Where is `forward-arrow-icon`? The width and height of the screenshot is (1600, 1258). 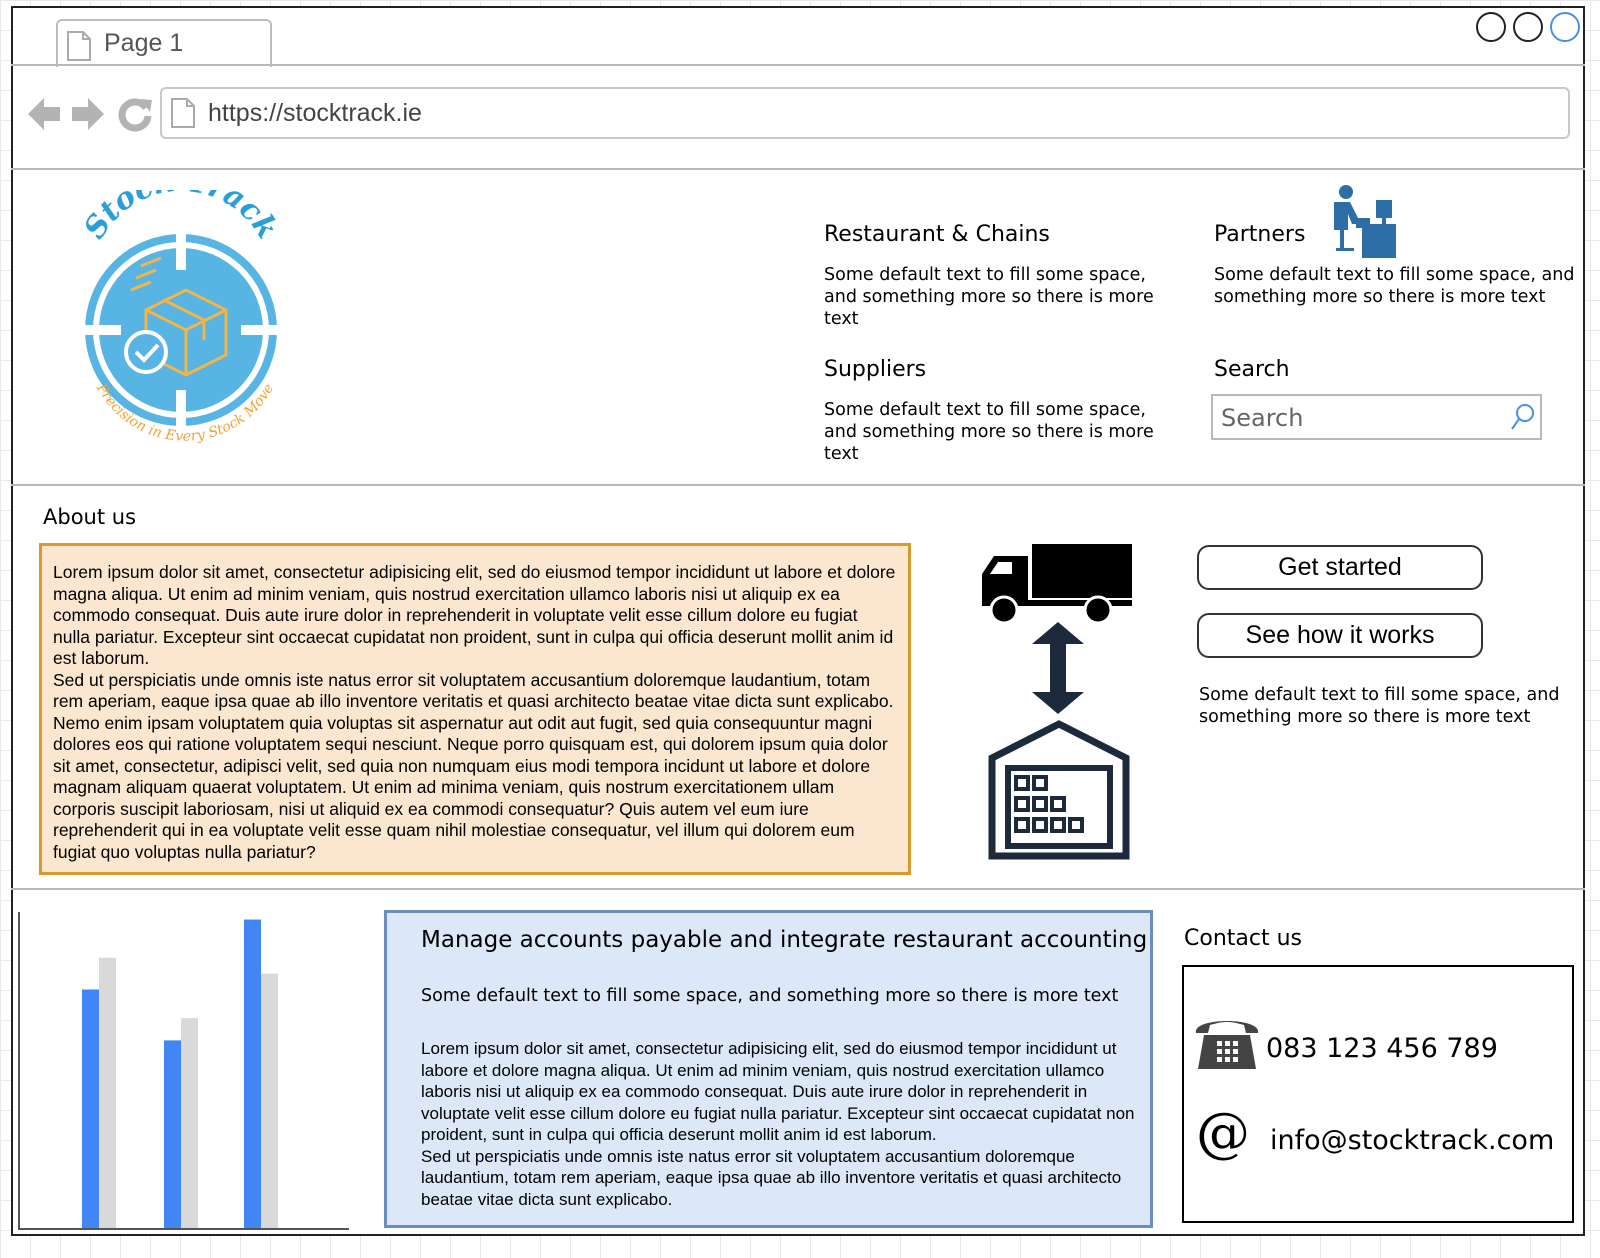
forward-arrow-icon is located at coordinates (88, 114).